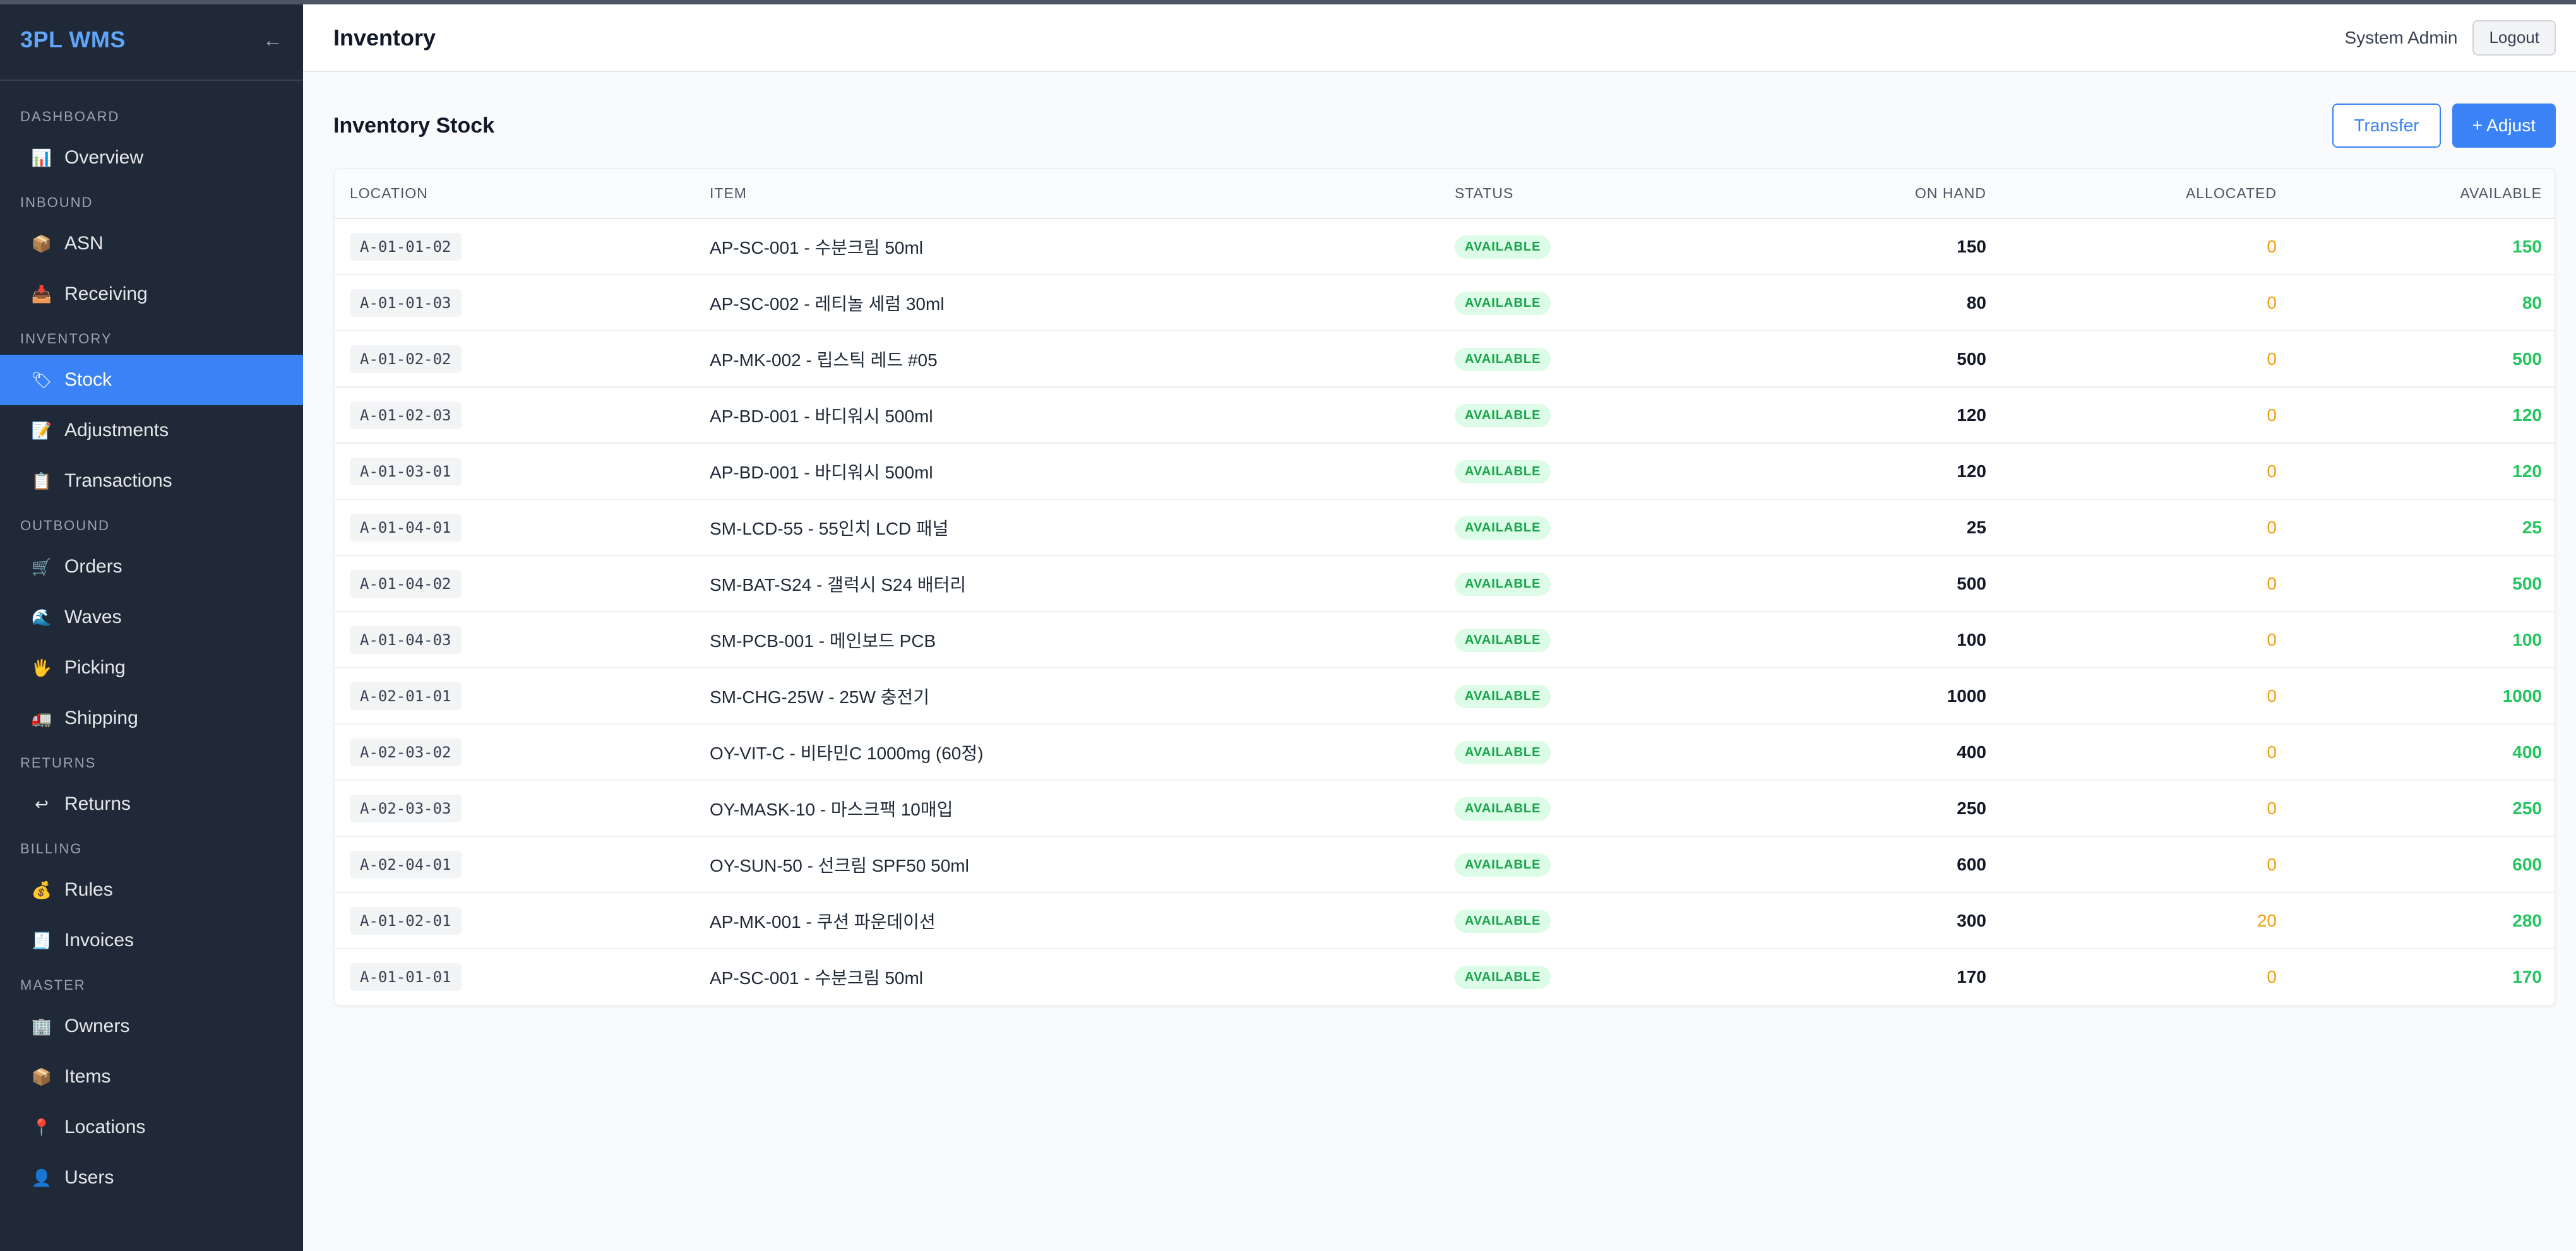  Describe the element at coordinates (41, 890) in the screenshot. I see `money-bag-icon: 💰` at that location.